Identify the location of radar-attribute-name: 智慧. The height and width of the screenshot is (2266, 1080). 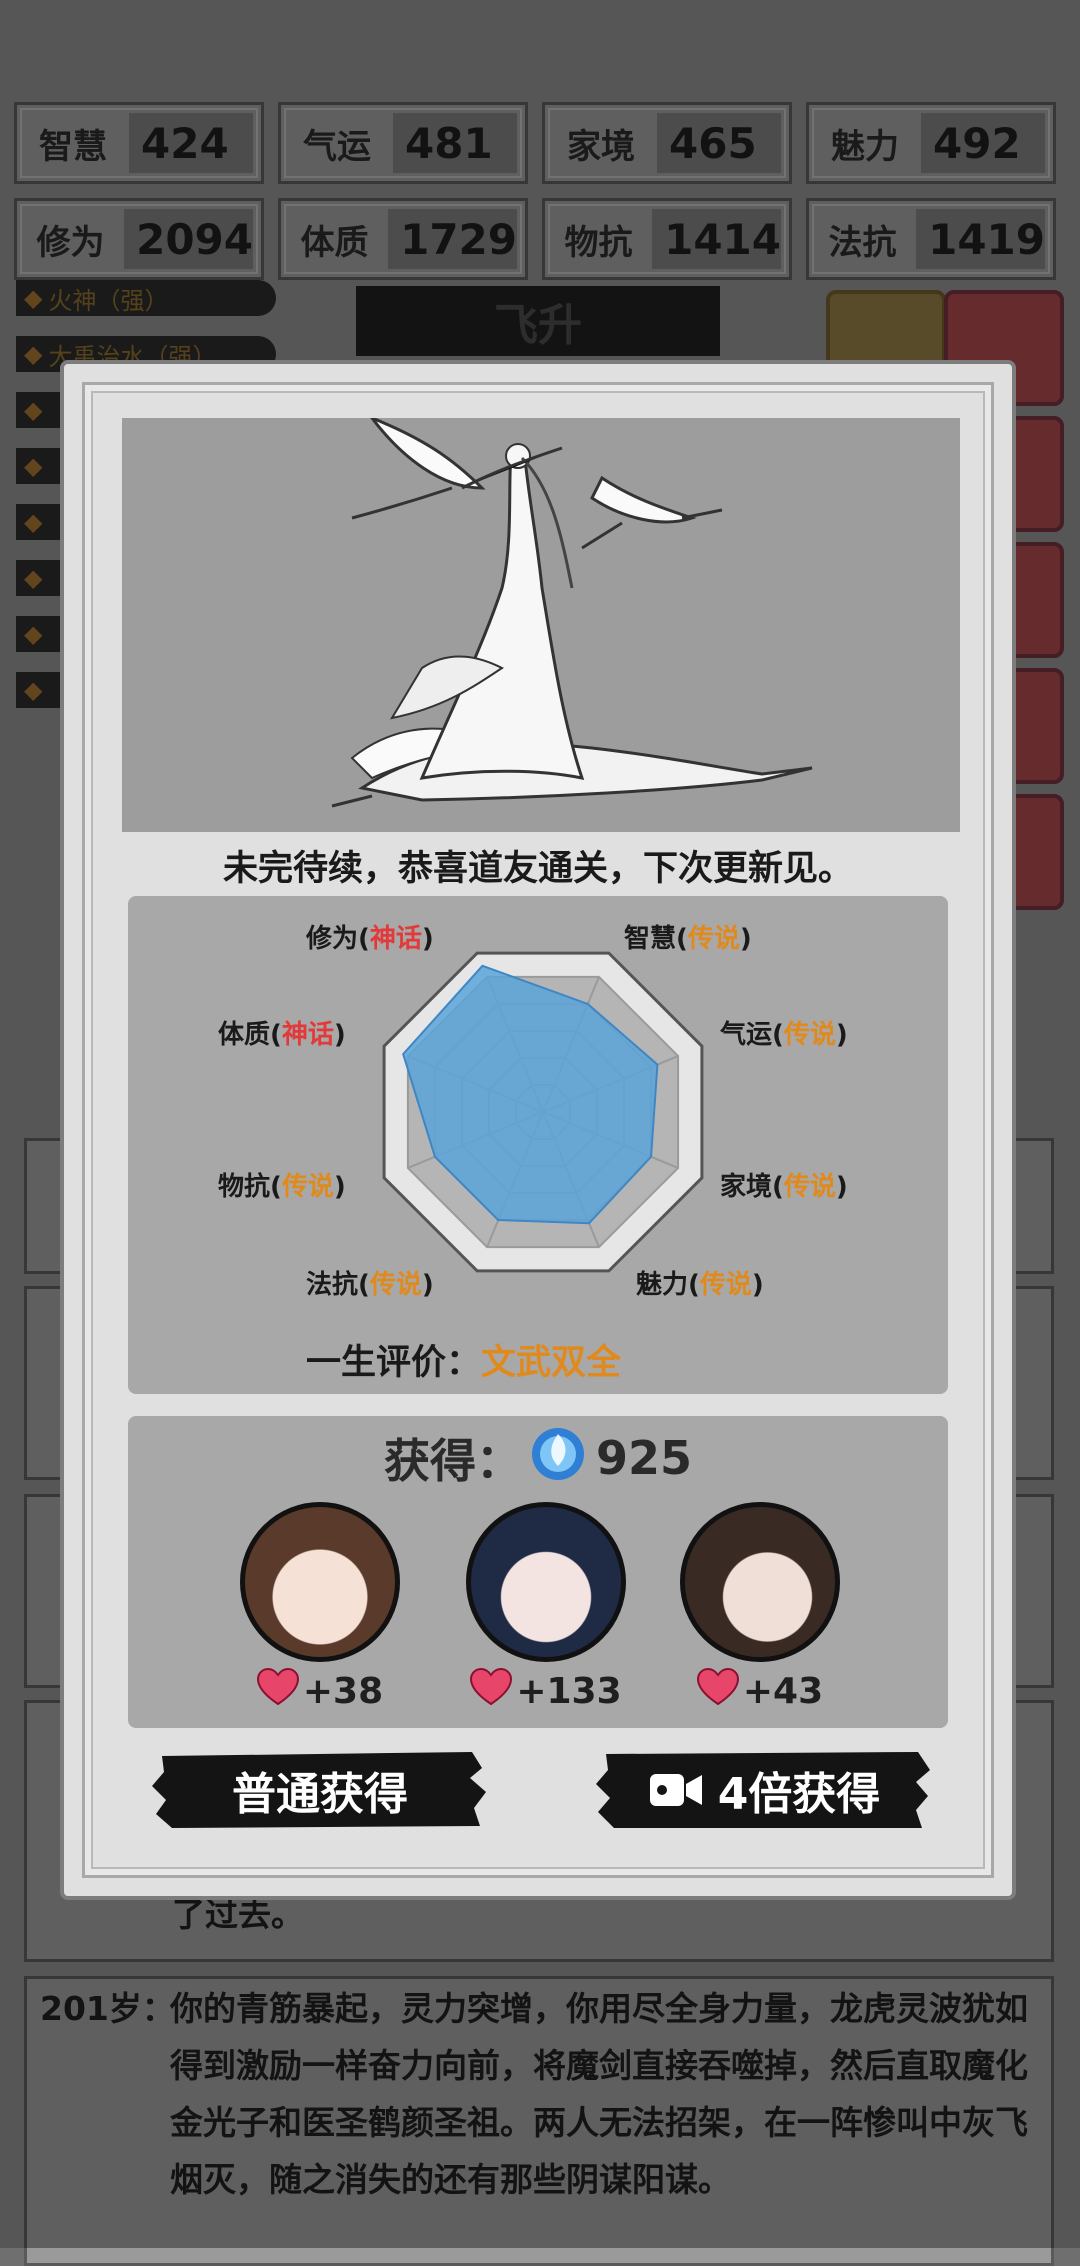
(650, 939).